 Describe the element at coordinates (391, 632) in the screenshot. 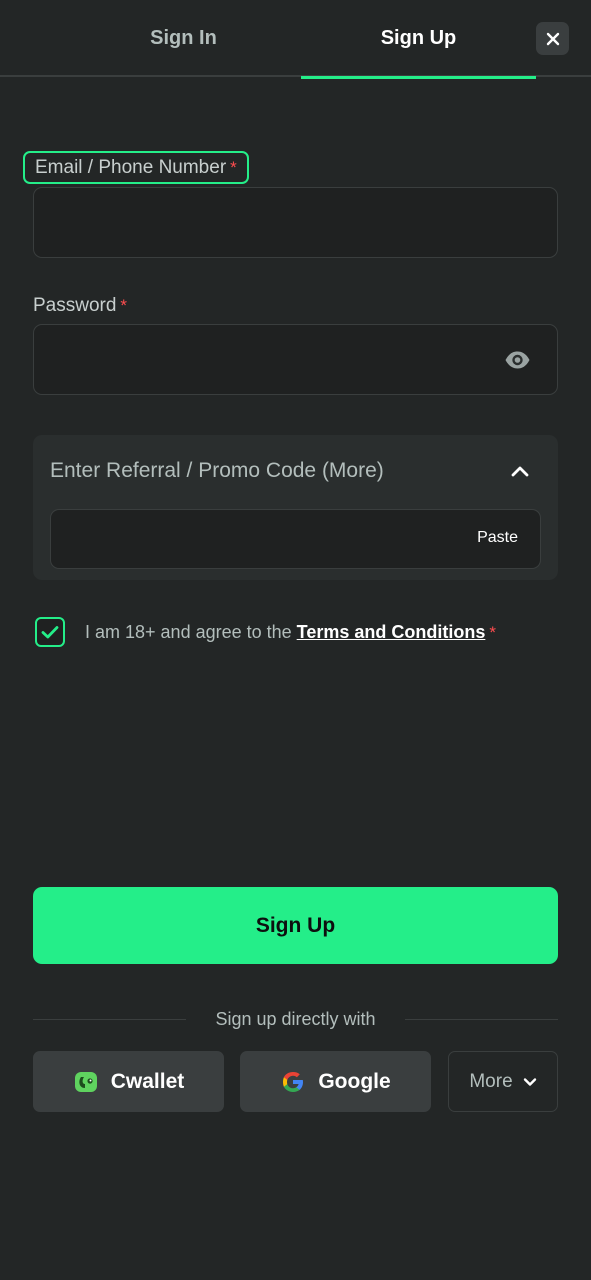

I see `terms-link: Terms and Conditions` at that location.